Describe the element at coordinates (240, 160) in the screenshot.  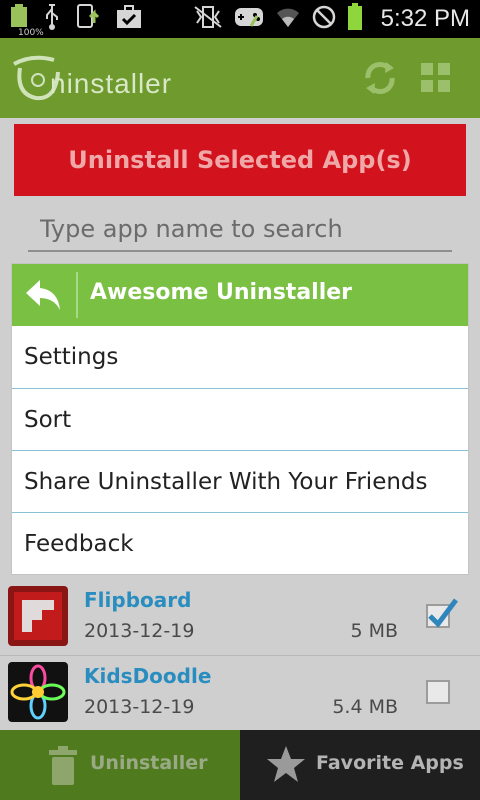
I see `uninstall-selected-button: Uninstall Selected App(s)` at that location.